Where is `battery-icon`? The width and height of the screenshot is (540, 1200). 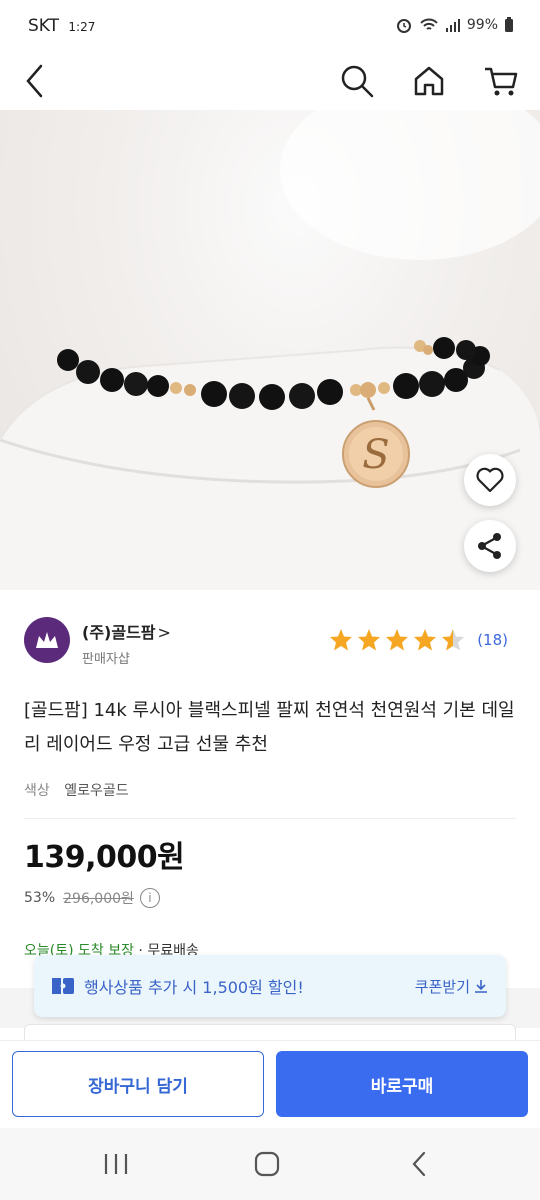 battery-icon is located at coordinates (509, 24).